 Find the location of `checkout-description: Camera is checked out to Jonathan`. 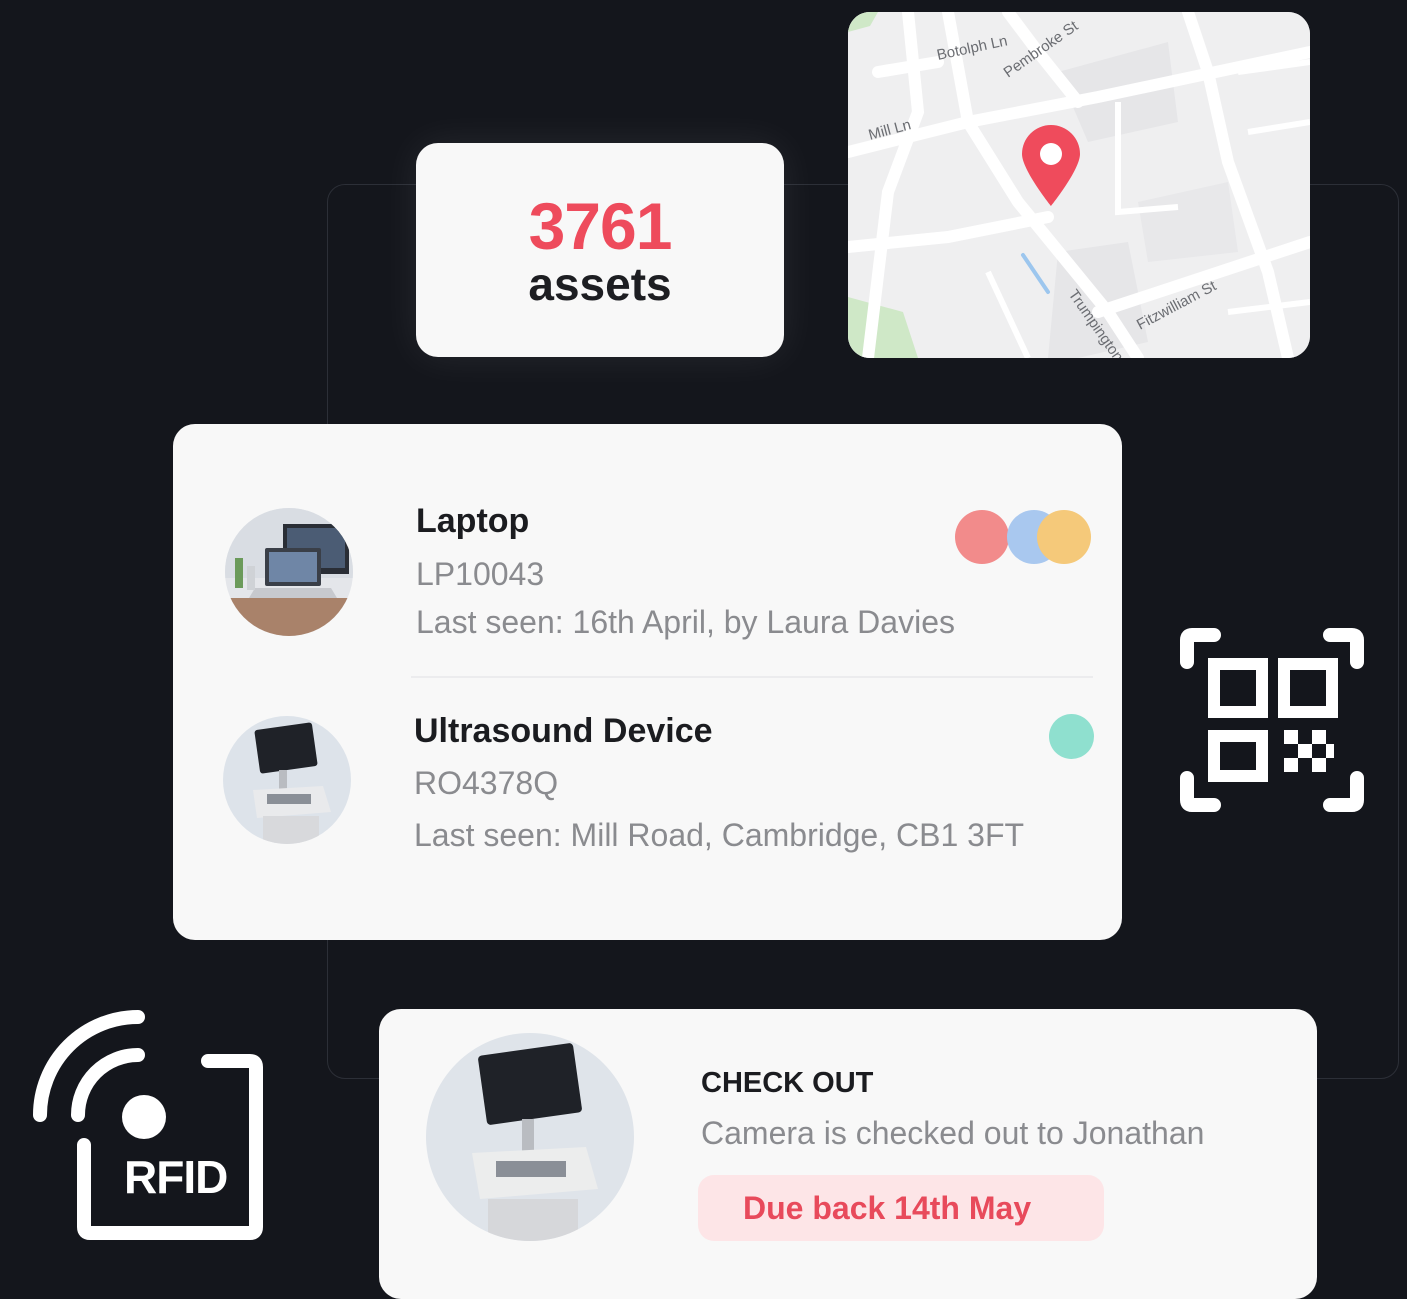

checkout-description: Camera is checked out to Jonathan is located at coordinates (953, 1133).